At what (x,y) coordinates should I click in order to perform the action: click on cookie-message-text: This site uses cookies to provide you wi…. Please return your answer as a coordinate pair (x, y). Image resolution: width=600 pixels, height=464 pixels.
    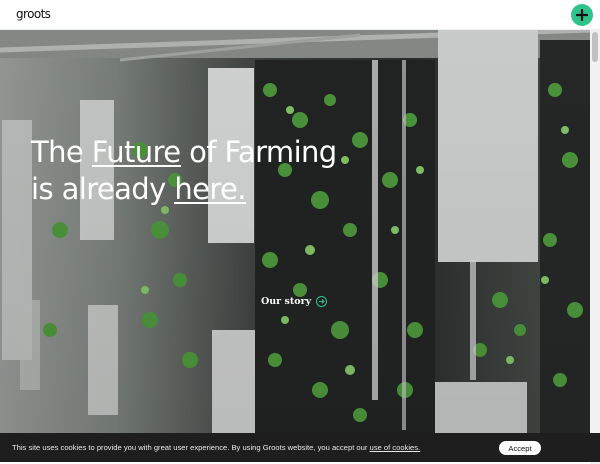
    Looking at the image, I should click on (191, 447).